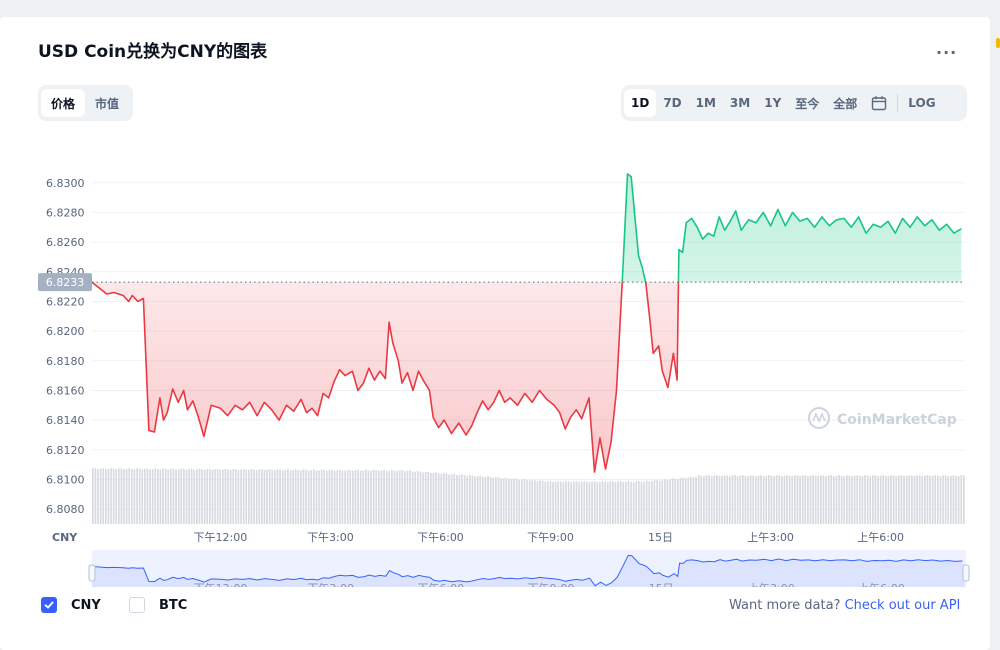 This screenshot has width=1000, height=650. What do you see at coordinates (221, 584) in the screenshot?
I see `navigator-tick-label: 下午12:00` at bounding box center [221, 584].